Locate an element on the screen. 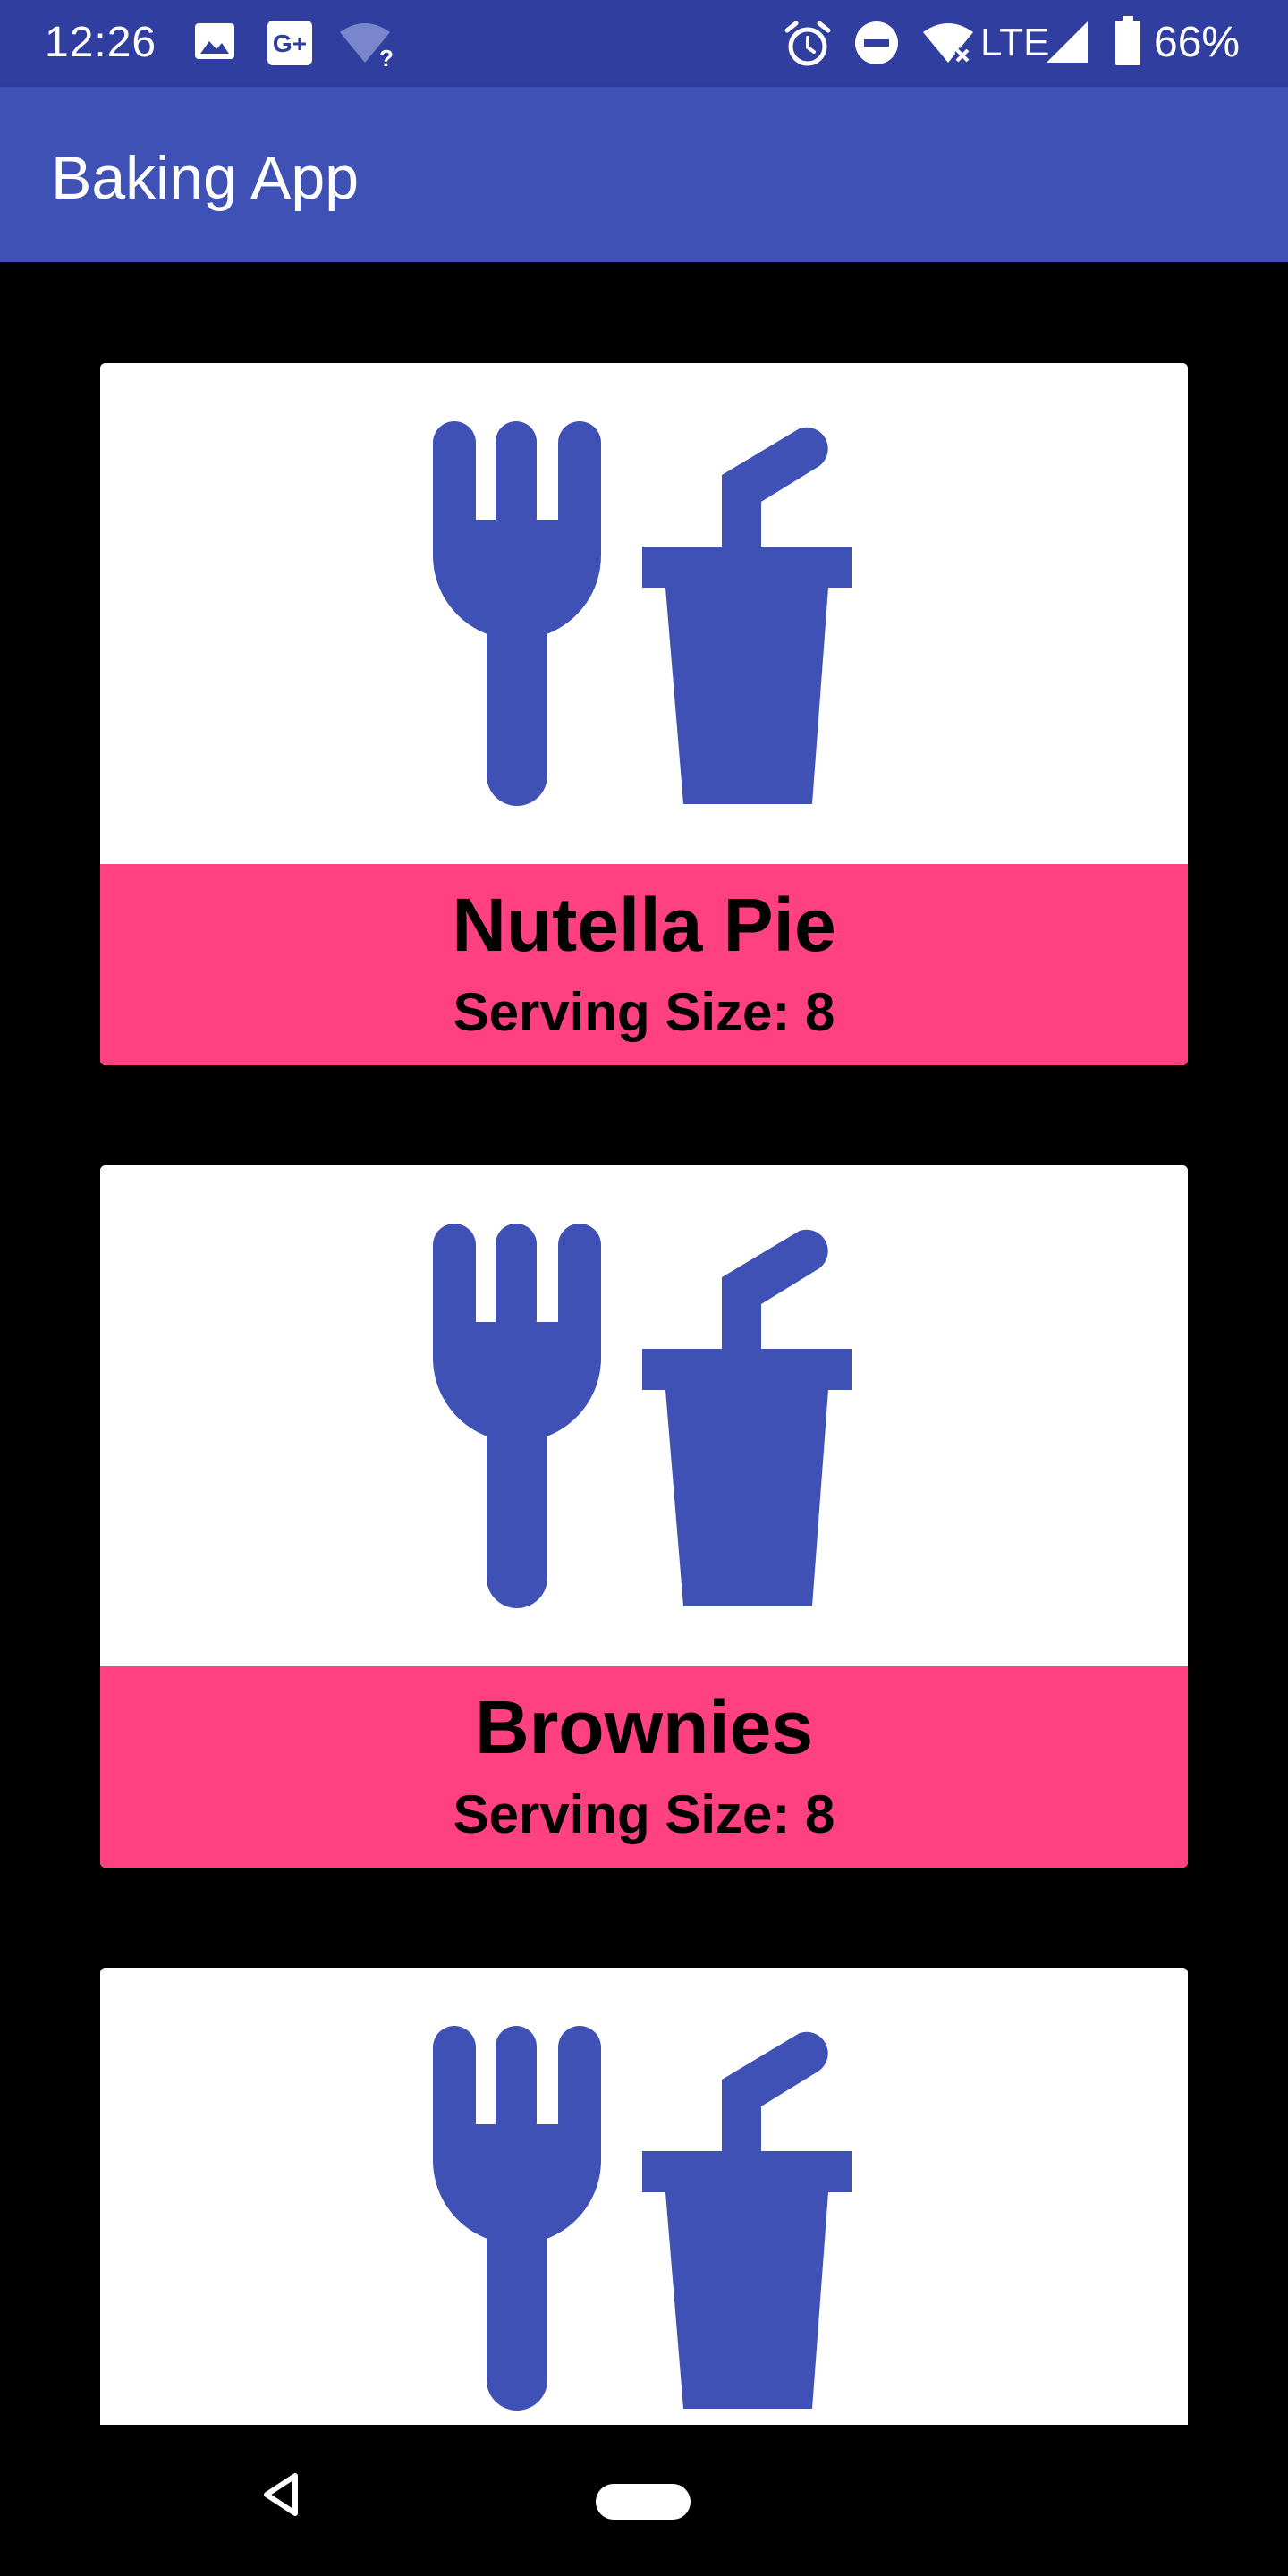 This screenshot has width=1288, height=2576. status-time: 12:26 is located at coordinates (101, 42).